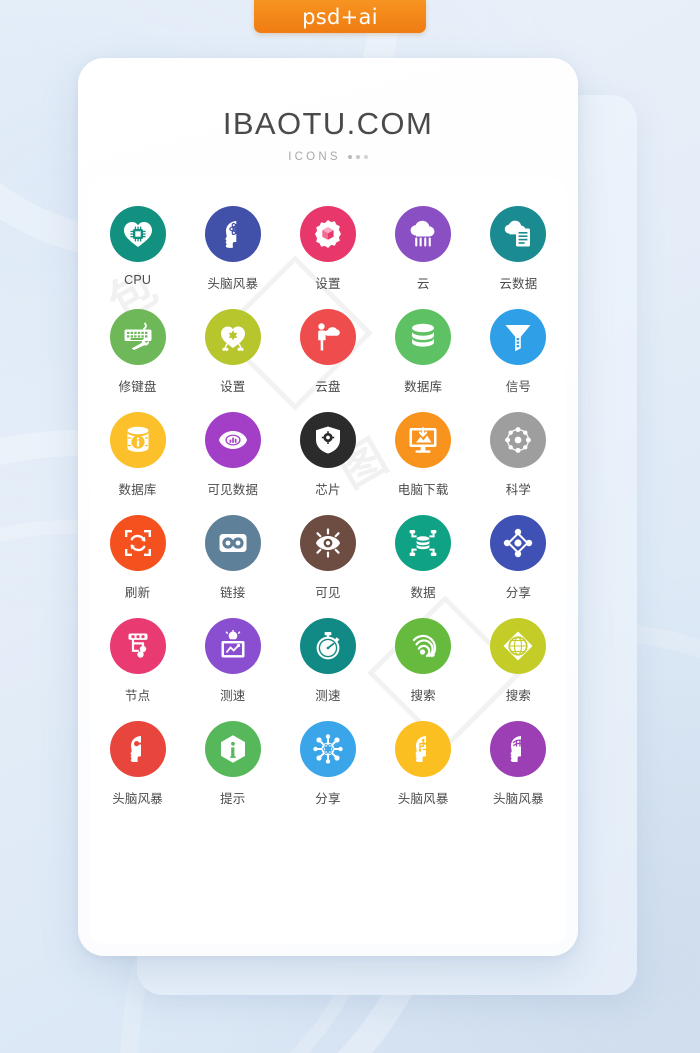  I want to click on data-nodes-icon, so click(423, 543).